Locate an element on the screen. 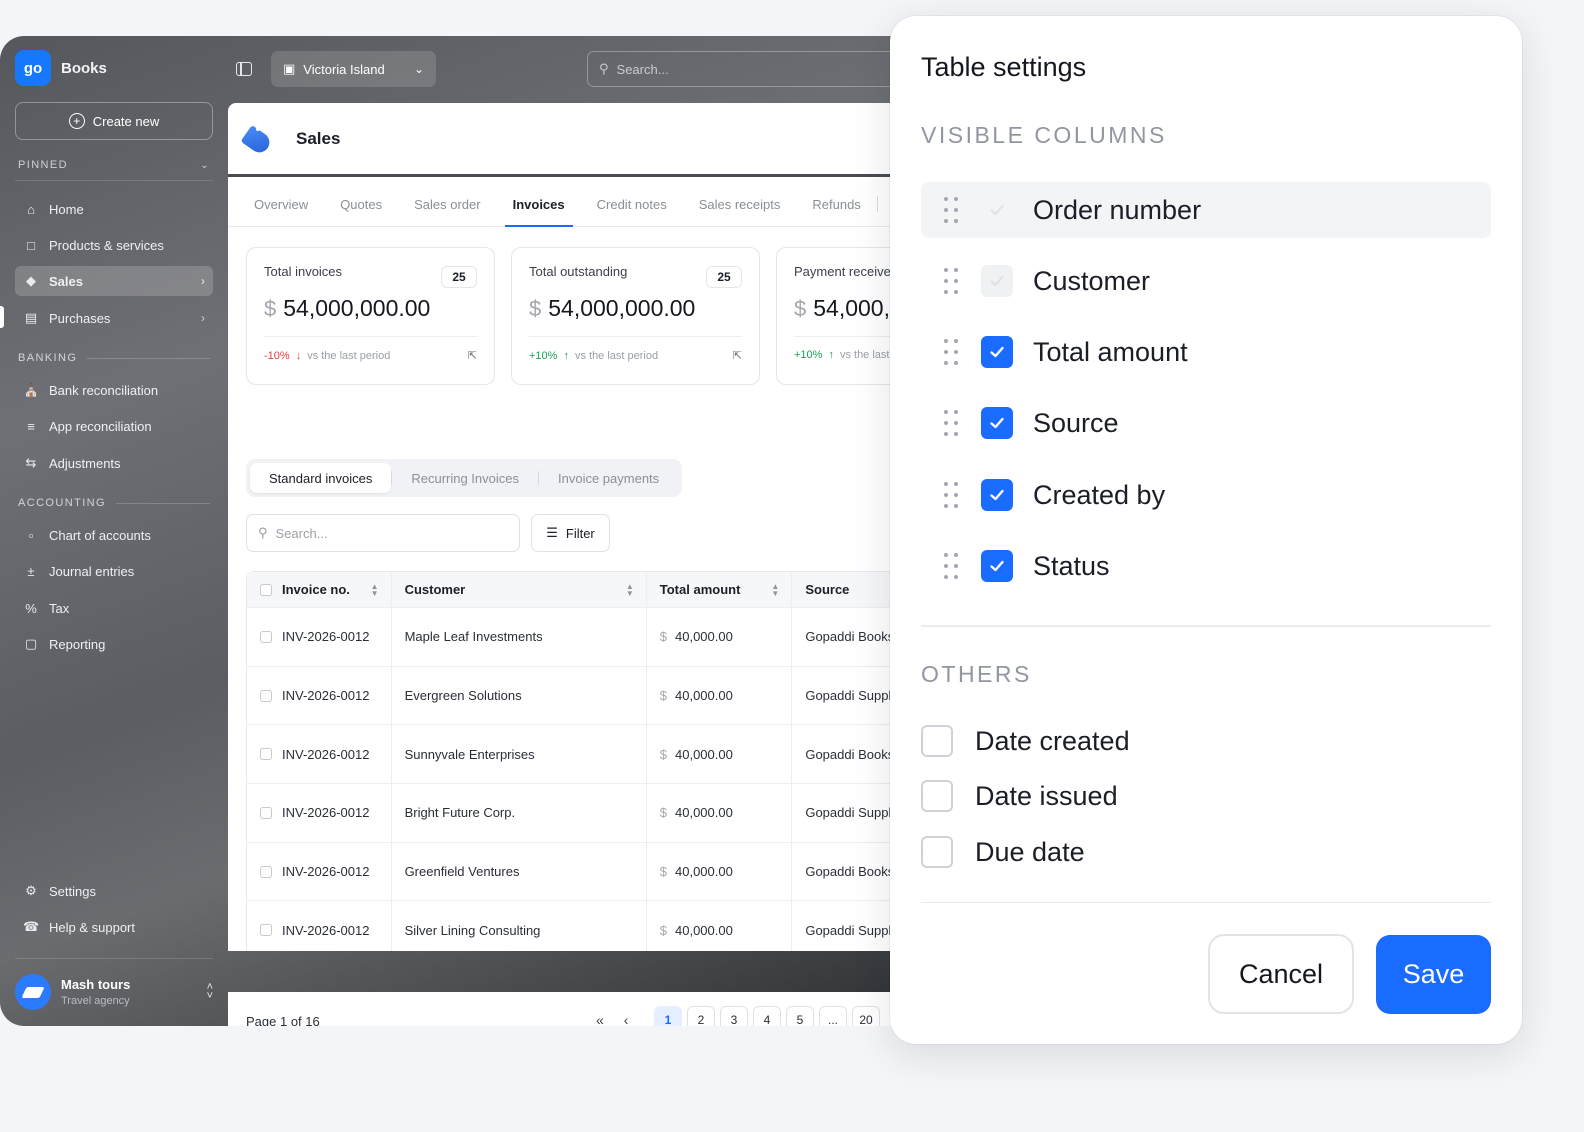  count-badge: 25 is located at coordinates (459, 277).